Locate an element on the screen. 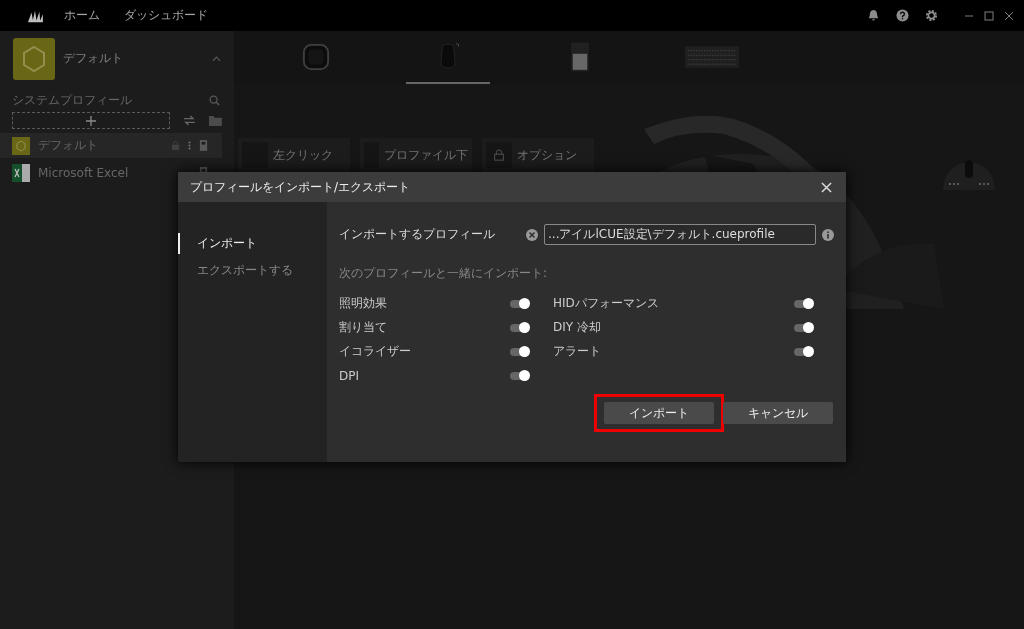 Image resolution: width=1024 pixels, height=629 pixels. option-label: DIY 冷却 is located at coordinates (577, 327).